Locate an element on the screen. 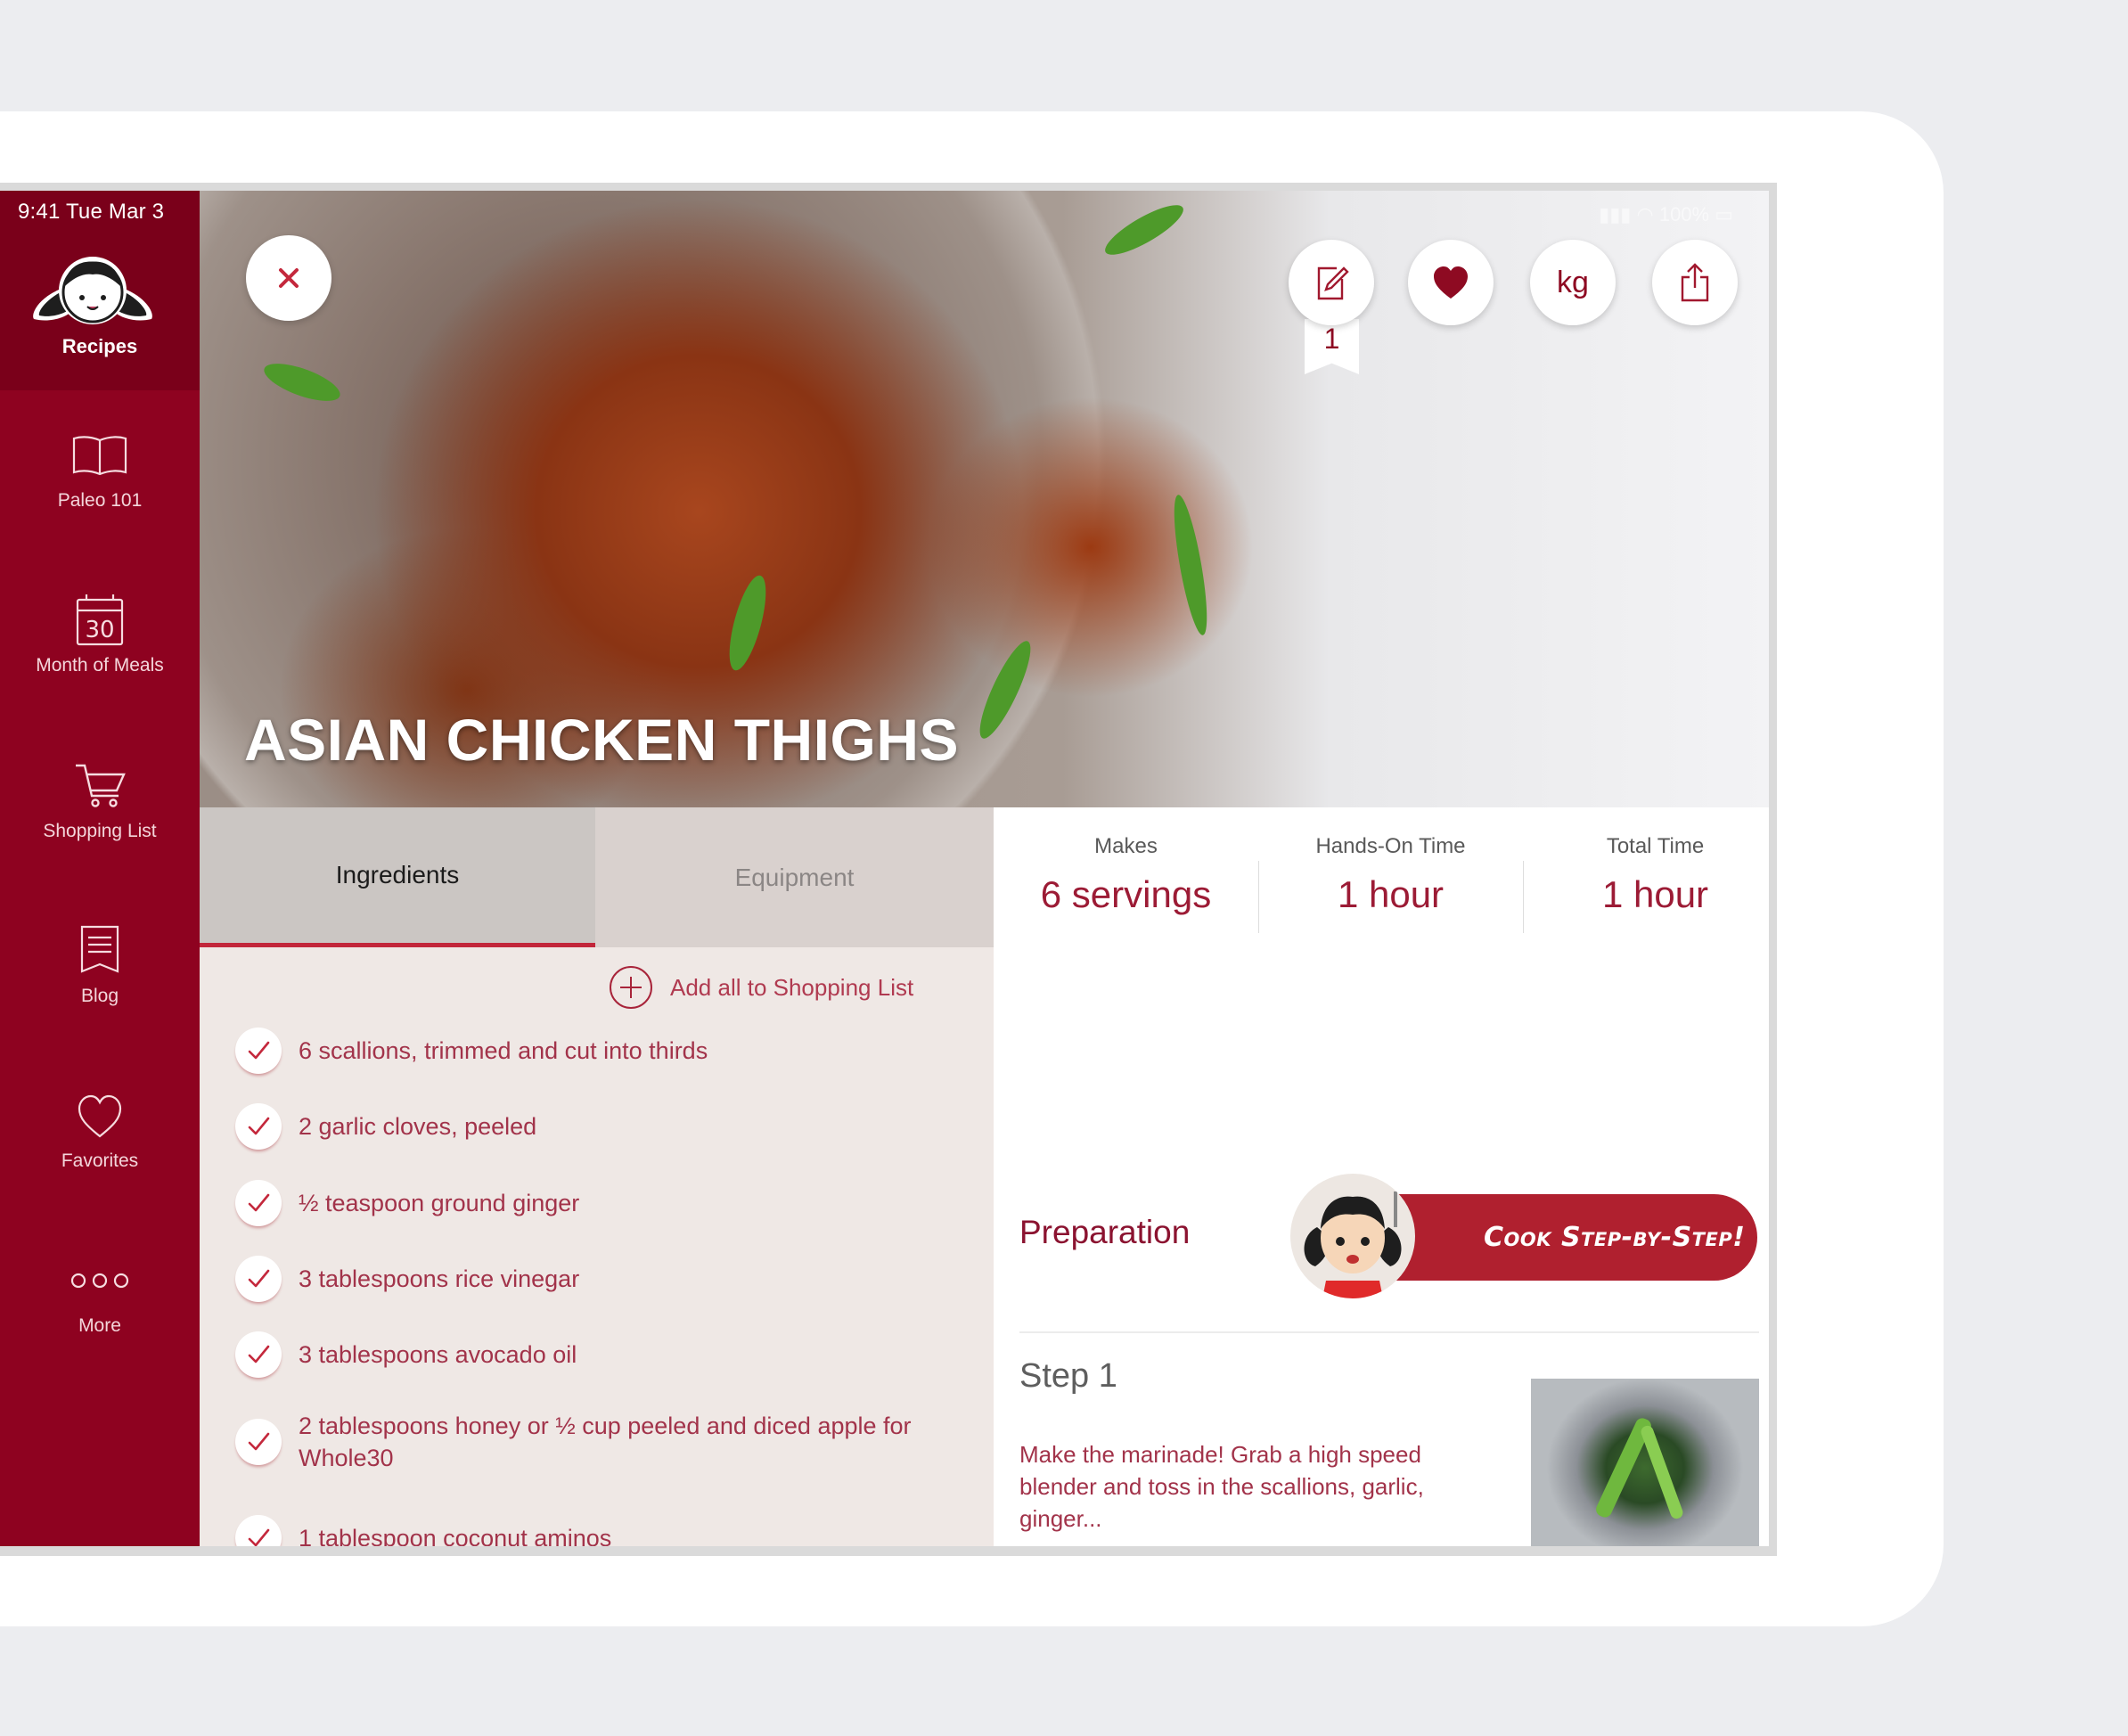 This screenshot has width=2128, height=1736. sidebar-item-shopping-list: Shopping List is located at coordinates (100, 830).